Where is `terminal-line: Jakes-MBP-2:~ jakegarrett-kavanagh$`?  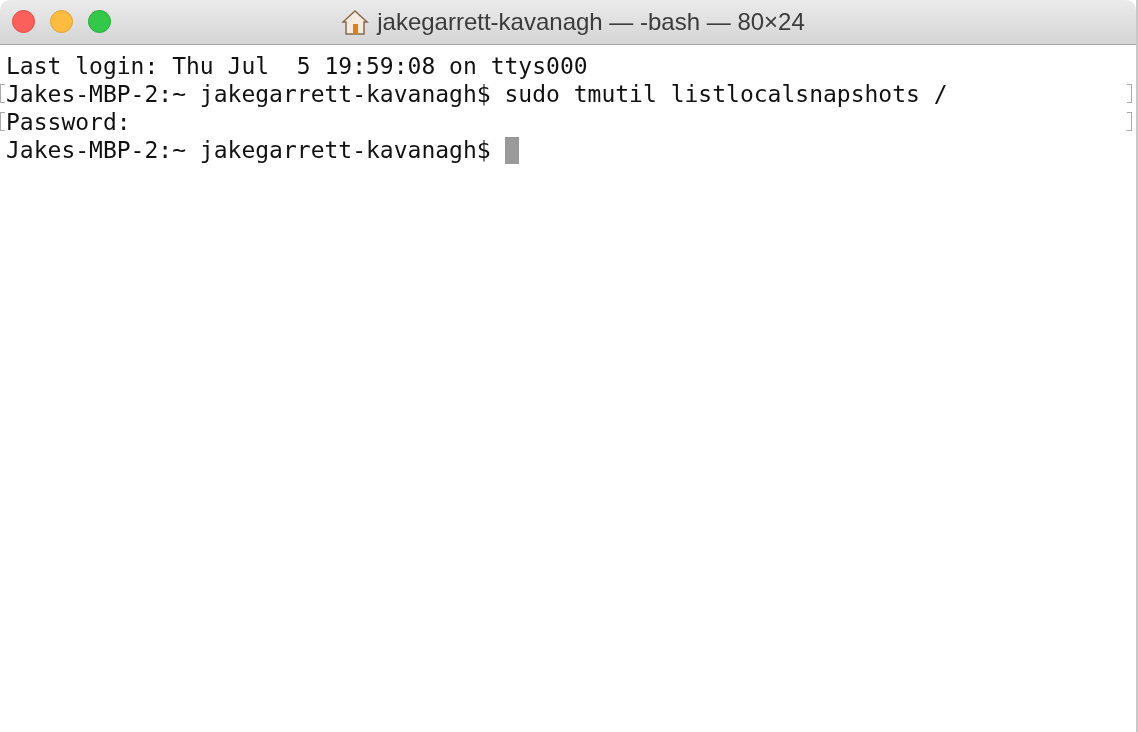 terminal-line: Jakes-MBP-2:~ jakegarrett-kavanagh$ is located at coordinates (249, 150).